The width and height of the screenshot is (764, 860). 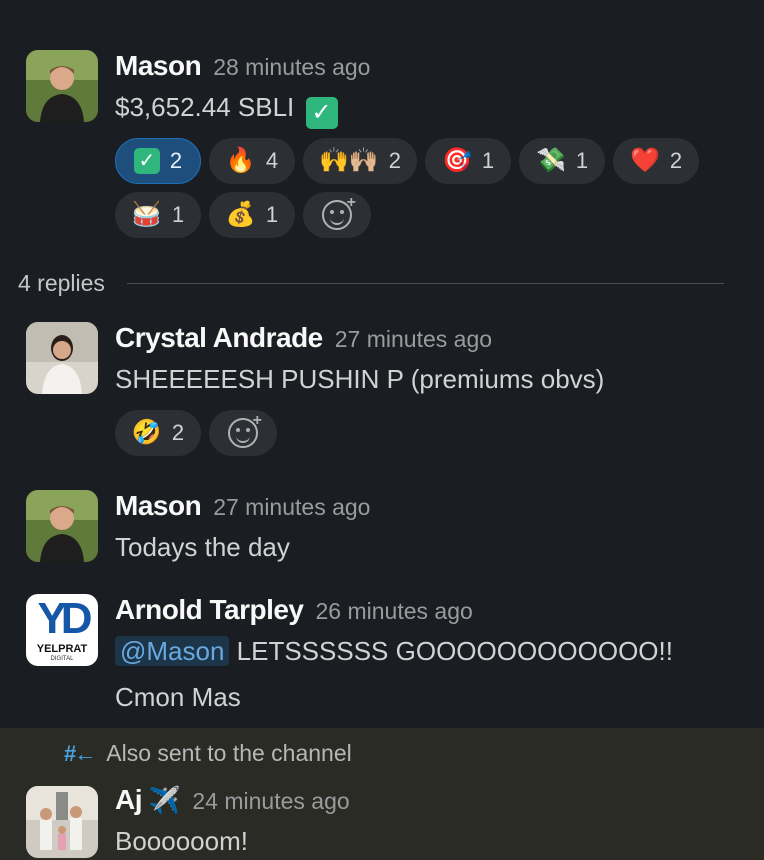 What do you see at coordinates (394, 611) in the screenshot?
I see `timestamp: 26 minutes ago` at bounding box center [394, 611].